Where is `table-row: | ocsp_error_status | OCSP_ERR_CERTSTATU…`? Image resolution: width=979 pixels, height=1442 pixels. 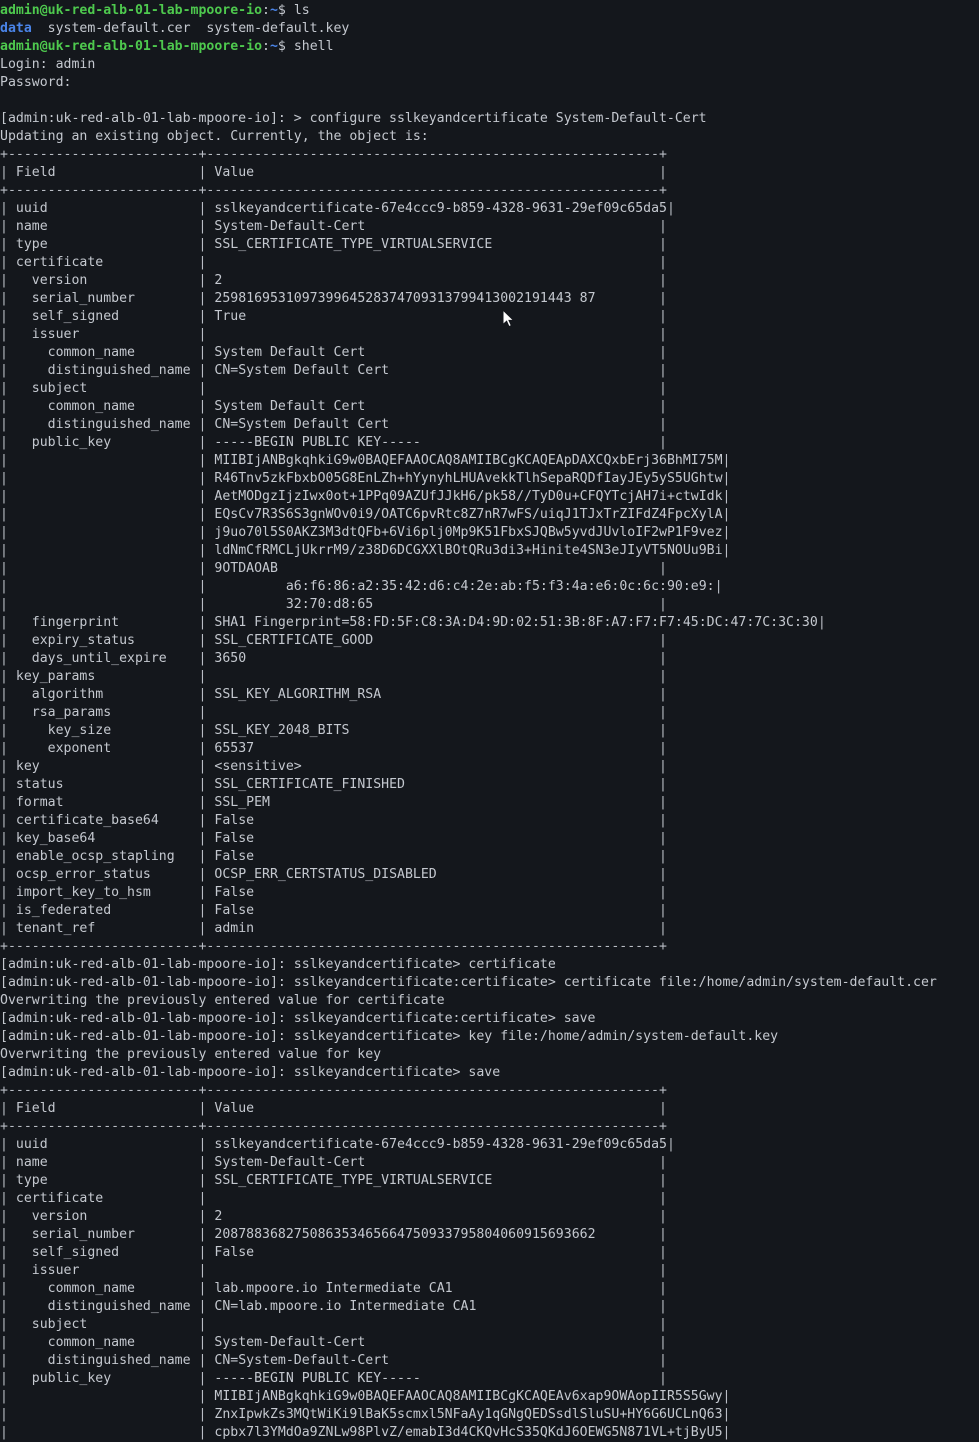
table-row: | ocsp_error_status | OCSP_ERR_CERTSTATU… is located at coordinates (333, 874).